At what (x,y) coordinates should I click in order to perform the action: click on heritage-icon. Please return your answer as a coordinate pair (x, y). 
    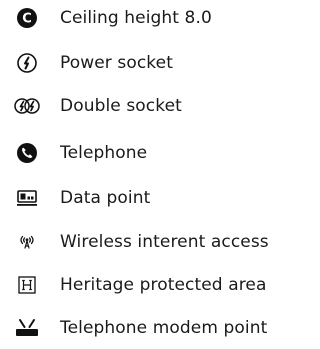
    Looking at the image, I should click on (27, 285).